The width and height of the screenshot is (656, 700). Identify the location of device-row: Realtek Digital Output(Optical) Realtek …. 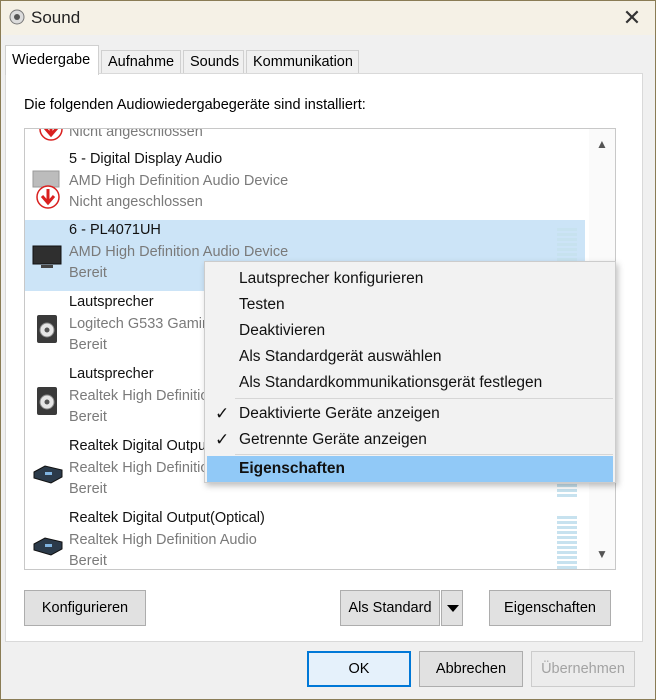
(305, 538).